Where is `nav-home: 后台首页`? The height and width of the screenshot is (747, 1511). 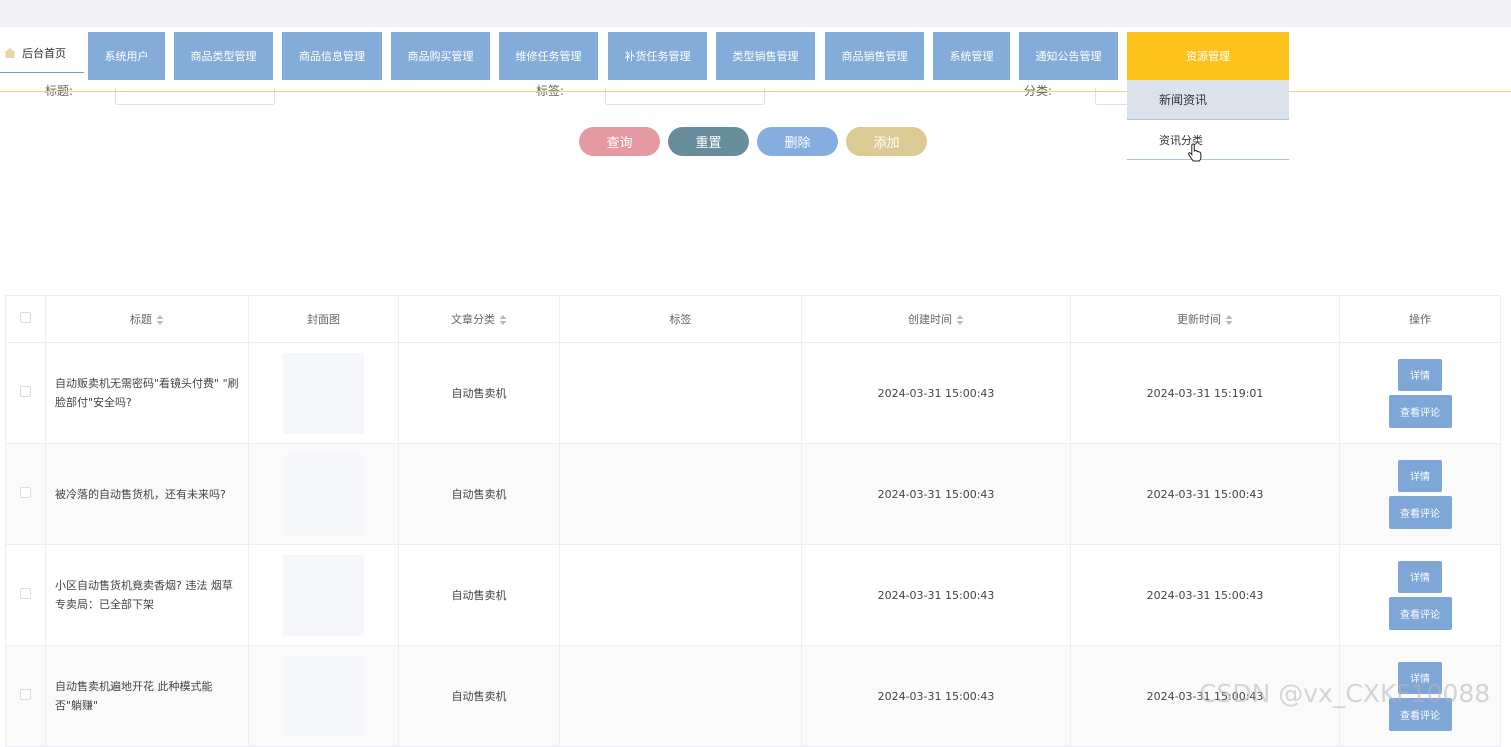 nav-home: 后台首页 is located at coordinates (42, 53).